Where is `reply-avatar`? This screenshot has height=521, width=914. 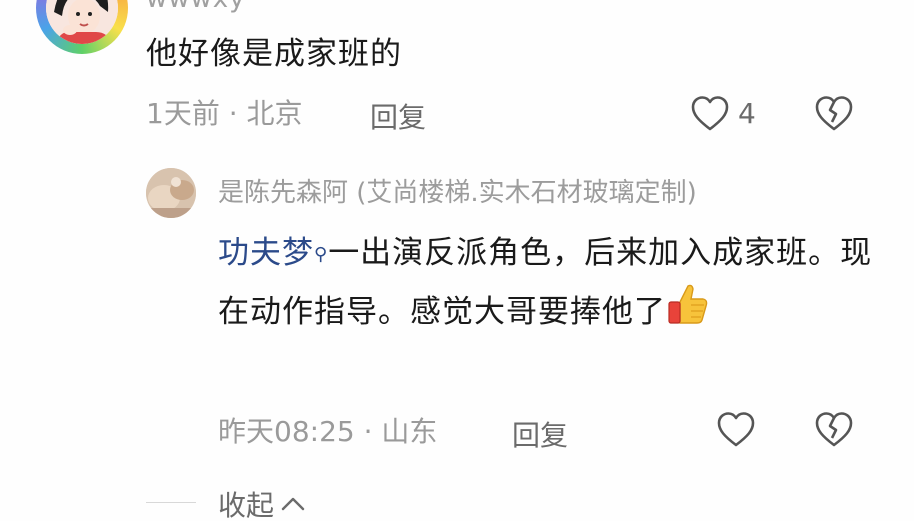
reply-avatar is located at coordinates (171, 193).